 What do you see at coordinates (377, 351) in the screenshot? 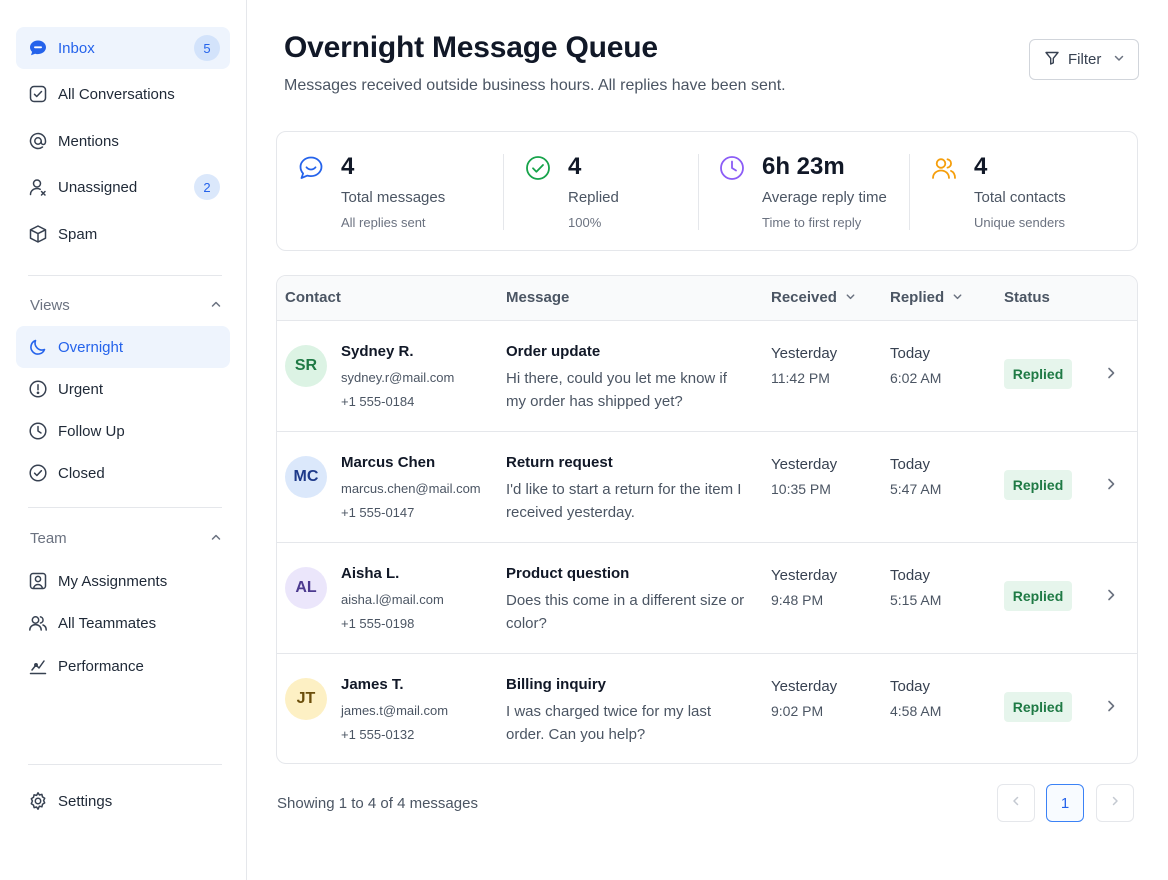
I see `contact-name: Sydney R.` at bounding box center [377, 351].